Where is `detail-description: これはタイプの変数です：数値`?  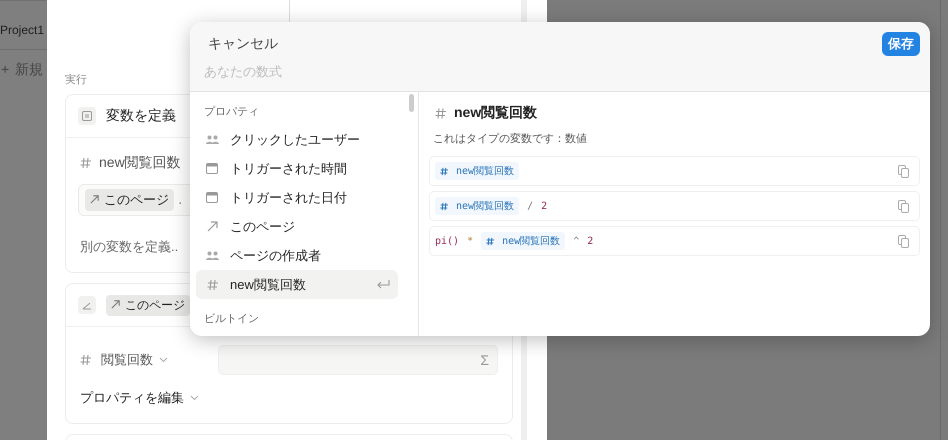
detail-description: これはタイプの変数です：数値 is located at coordinates (510, 139).